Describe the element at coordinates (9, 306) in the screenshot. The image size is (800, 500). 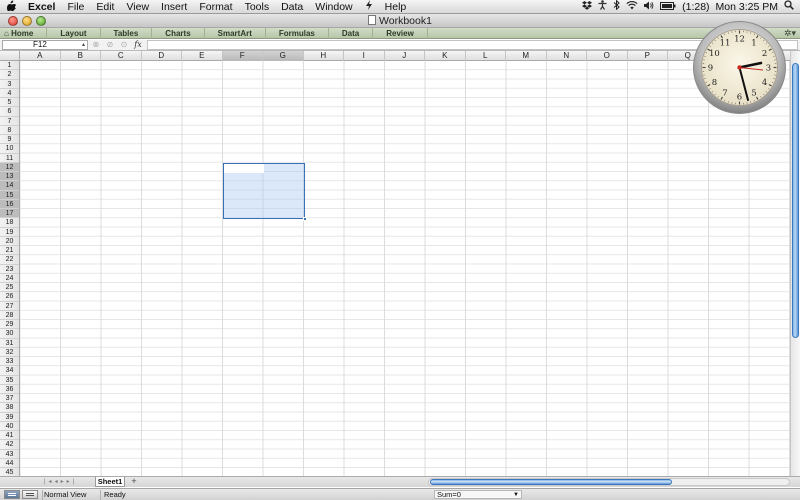
I see `row-header-27: 27` at that location.